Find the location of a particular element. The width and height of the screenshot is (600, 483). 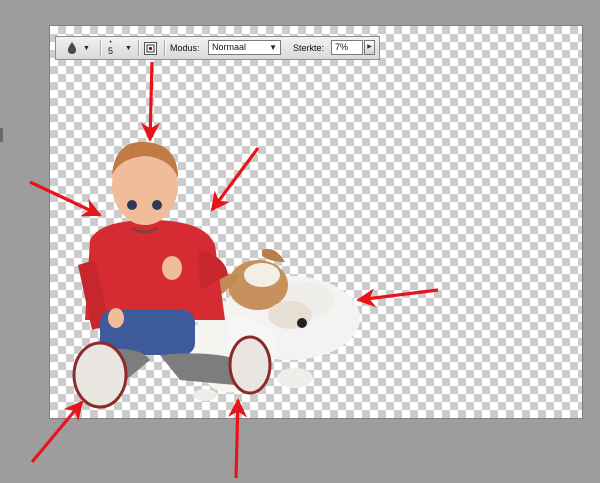

sample-all-layers-toggle is located at coordinates (150, 48).